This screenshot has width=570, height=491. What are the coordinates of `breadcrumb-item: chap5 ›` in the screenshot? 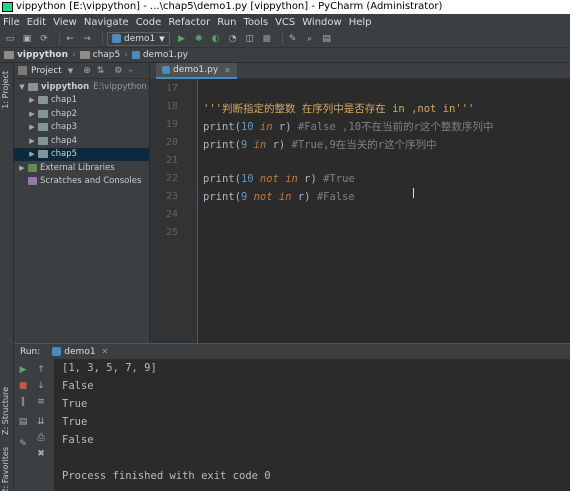 It's located at (103, 55).